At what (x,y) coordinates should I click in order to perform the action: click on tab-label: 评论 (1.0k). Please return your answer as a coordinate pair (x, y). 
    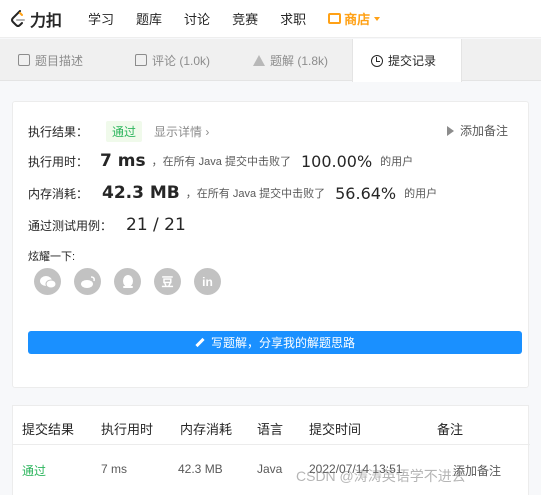
    Looking at the image, I should click on (181, 60).